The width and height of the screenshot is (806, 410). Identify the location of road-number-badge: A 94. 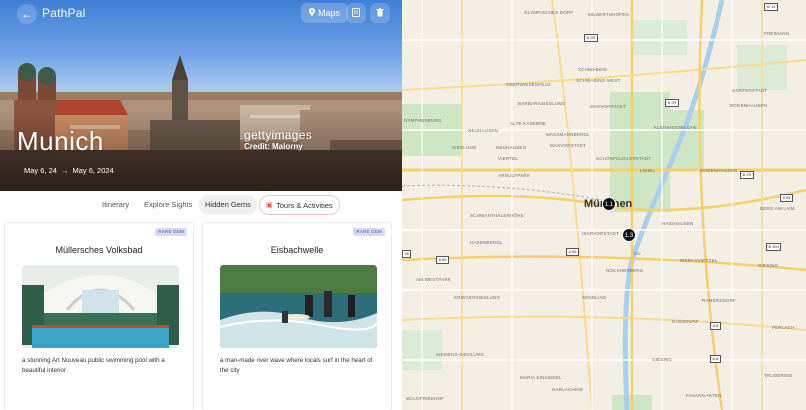
(787, 198).